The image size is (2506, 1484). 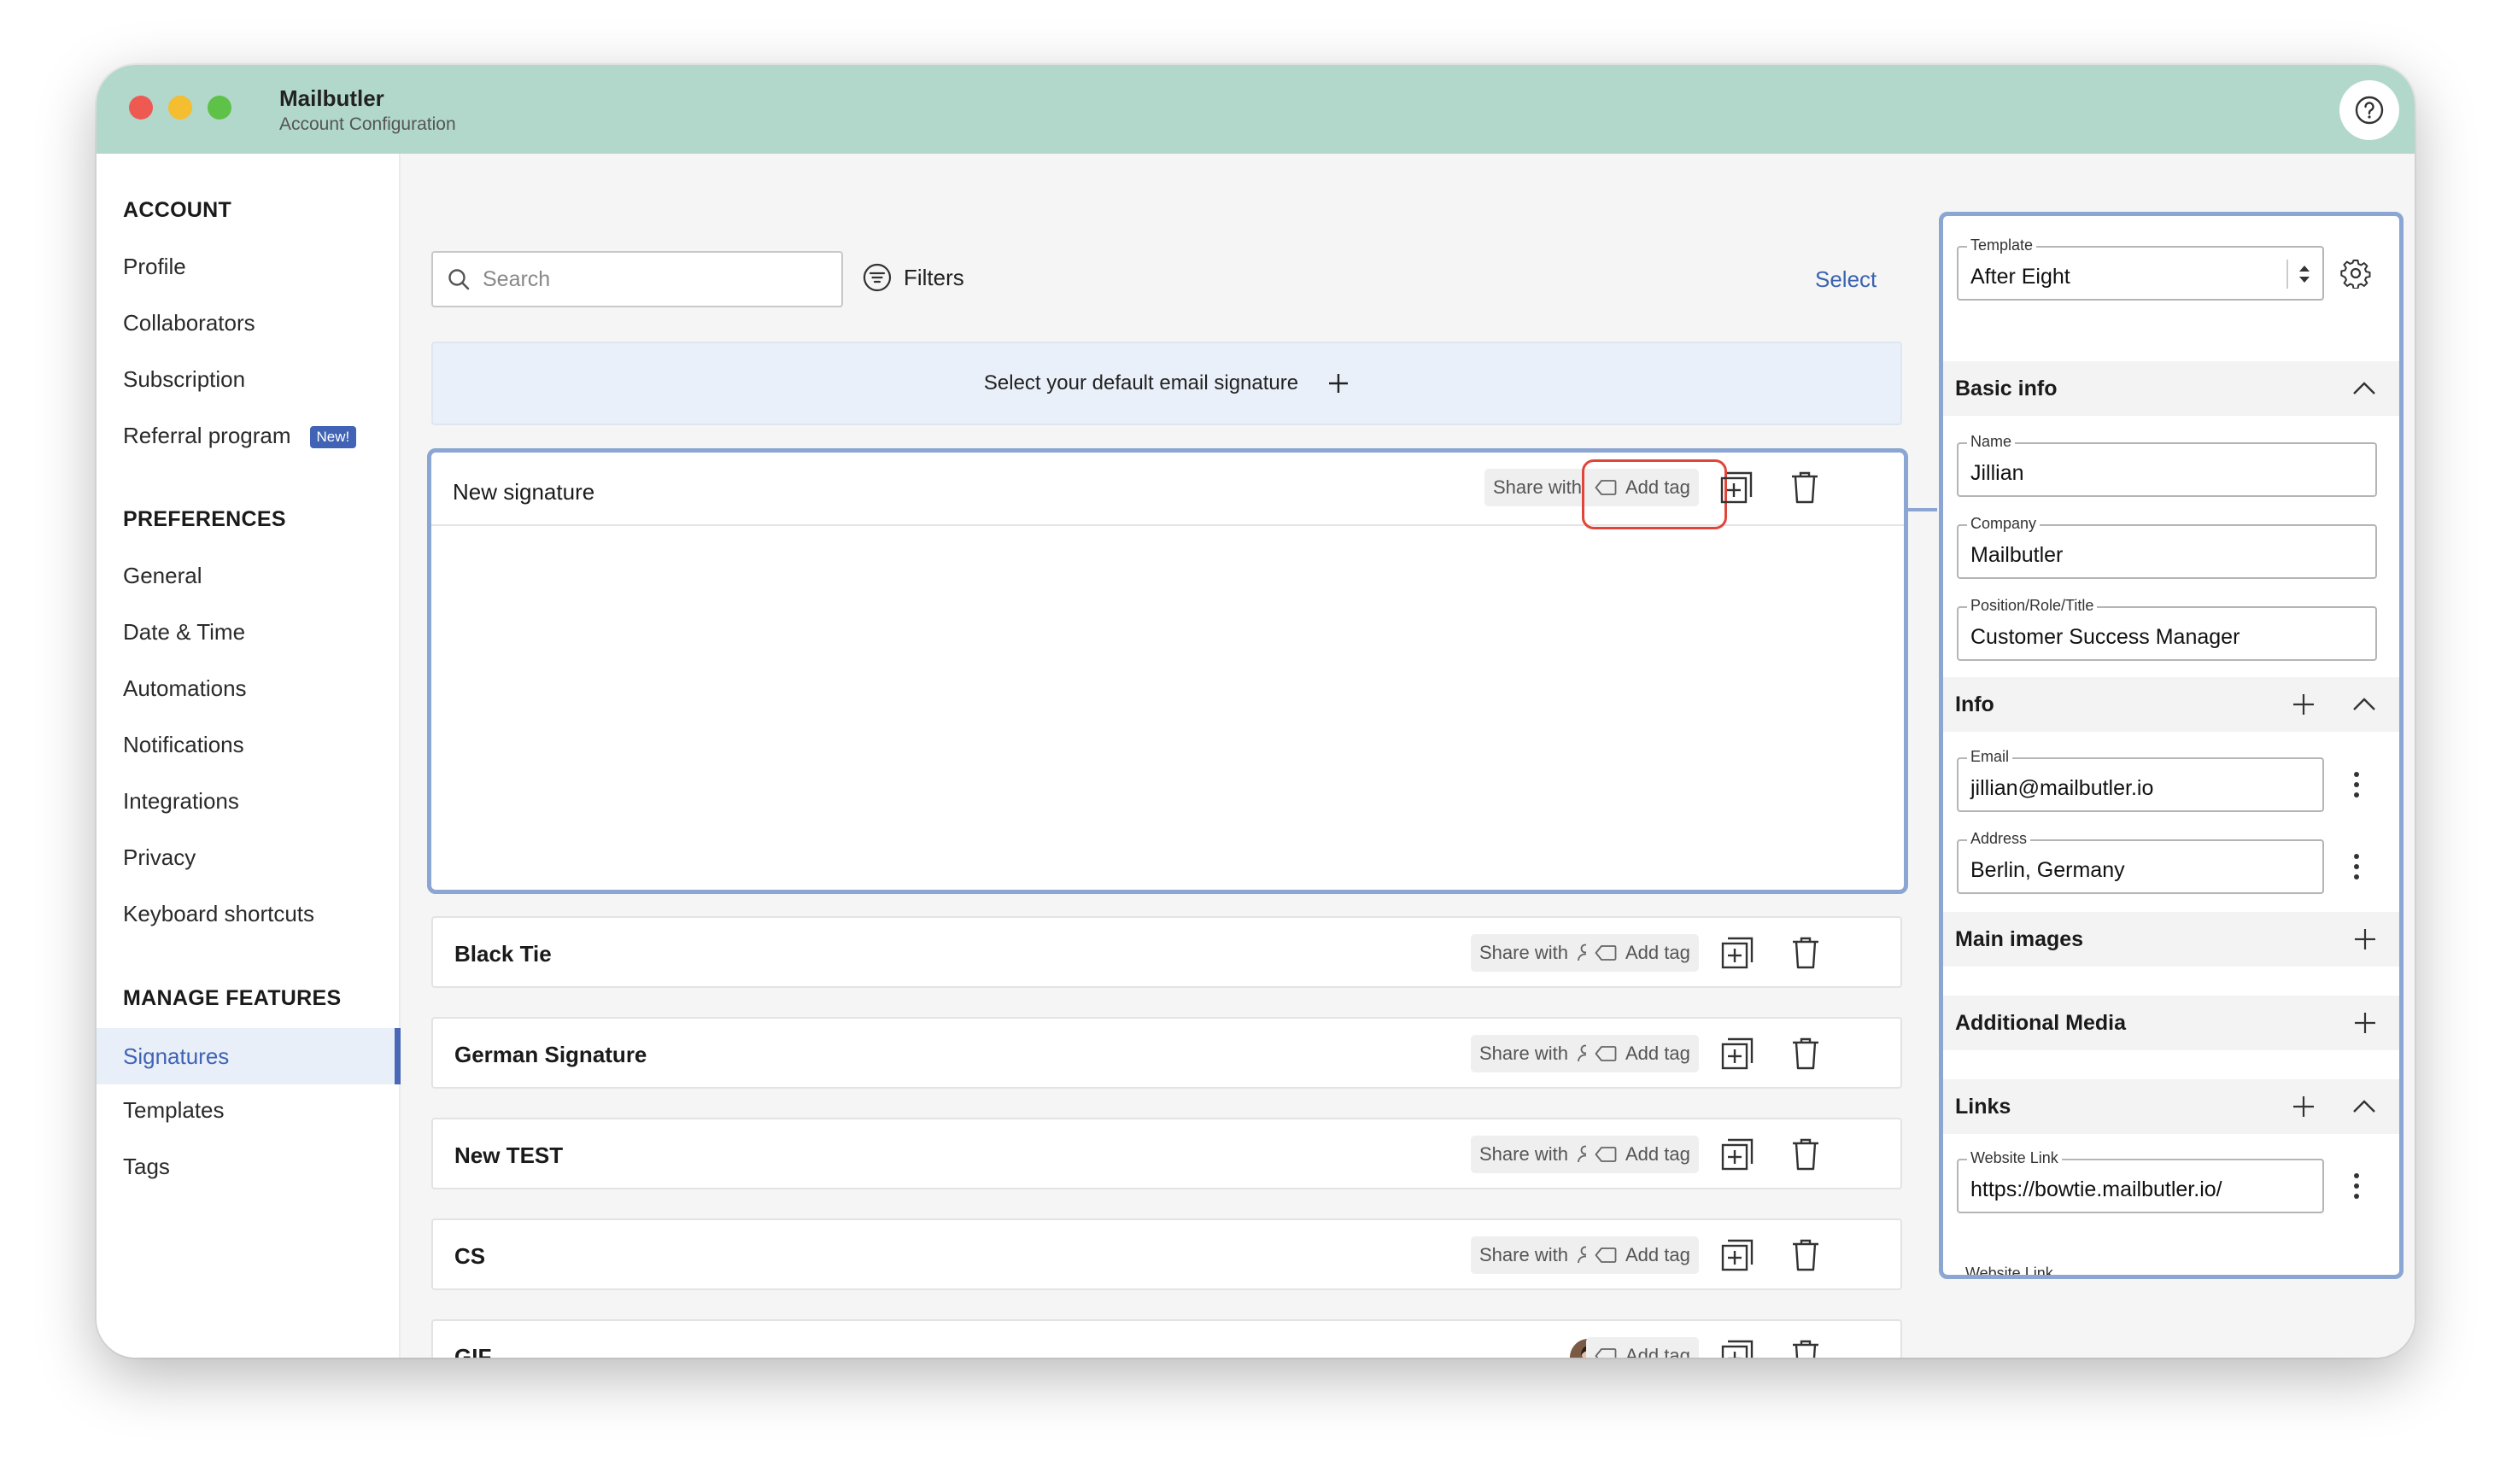 I want to click on field-value: Jillian, so click(x=1997, y=473).